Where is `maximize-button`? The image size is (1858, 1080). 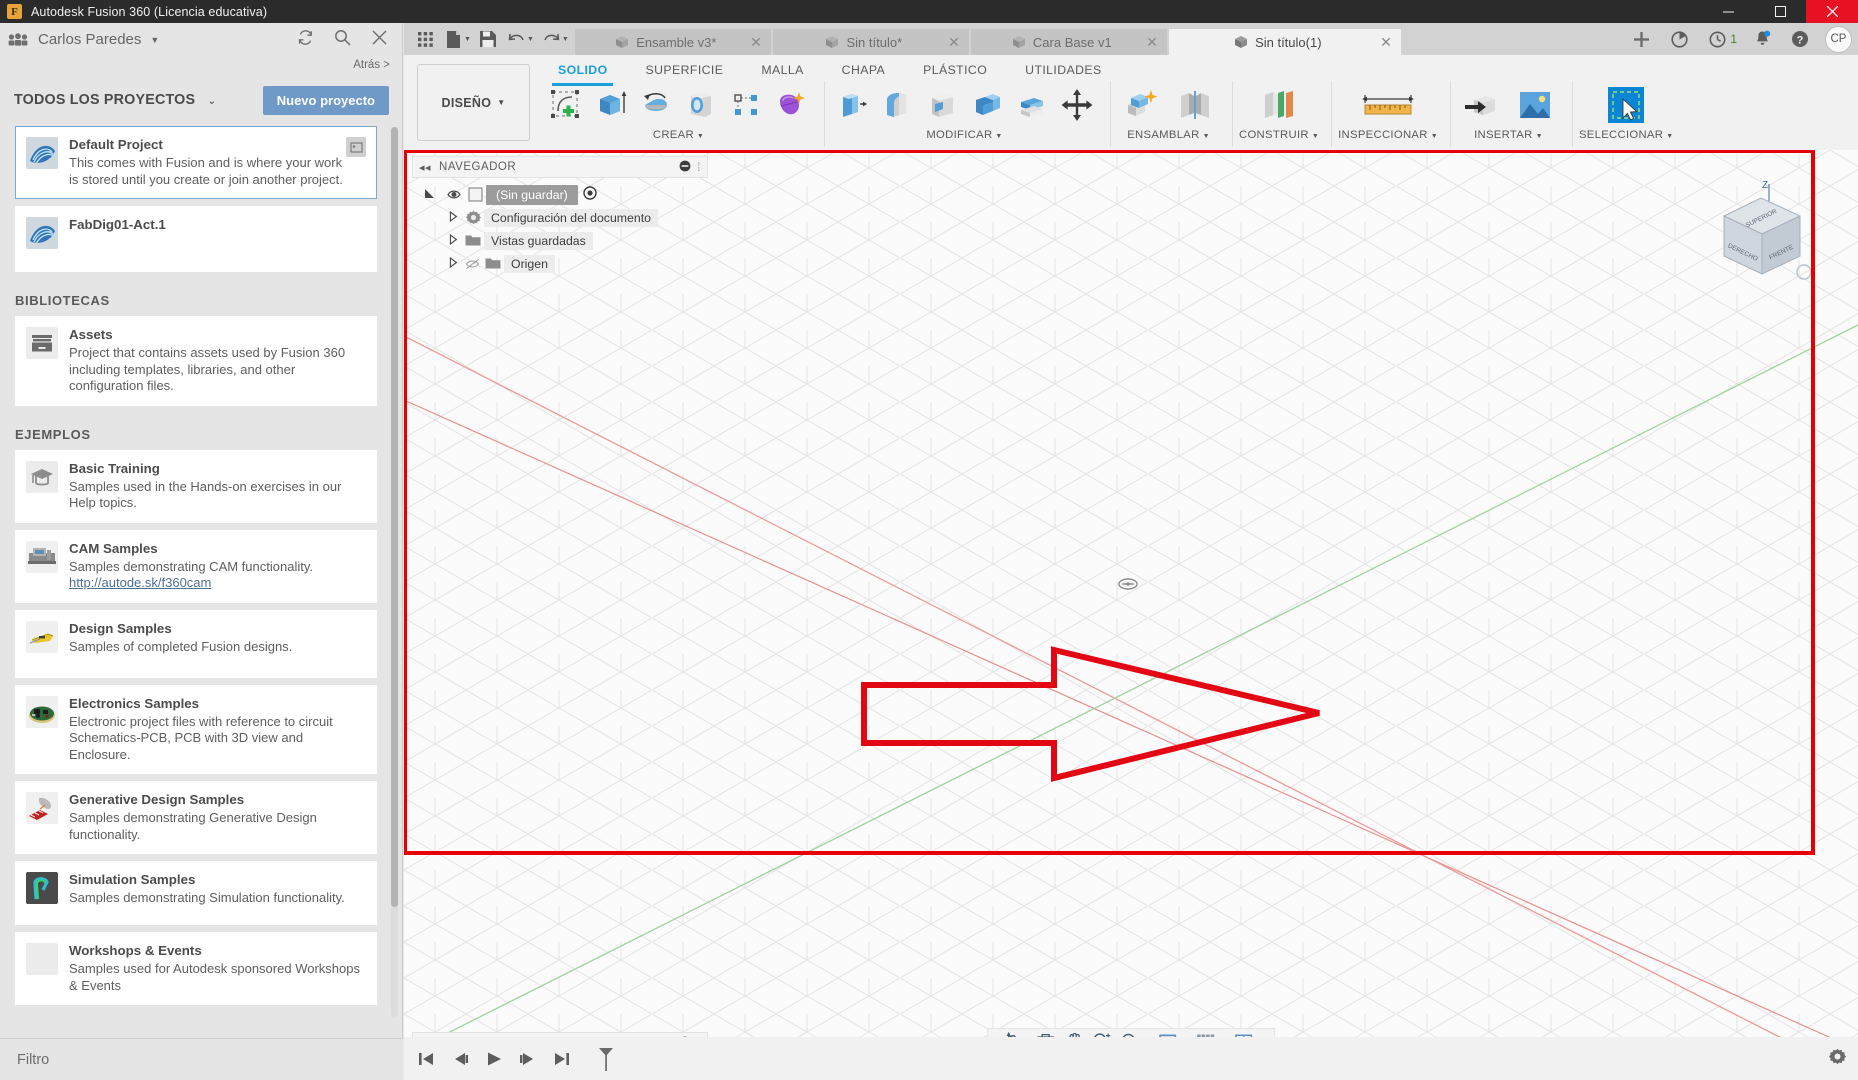 maximize-button is located at coordinates (1780, 11).